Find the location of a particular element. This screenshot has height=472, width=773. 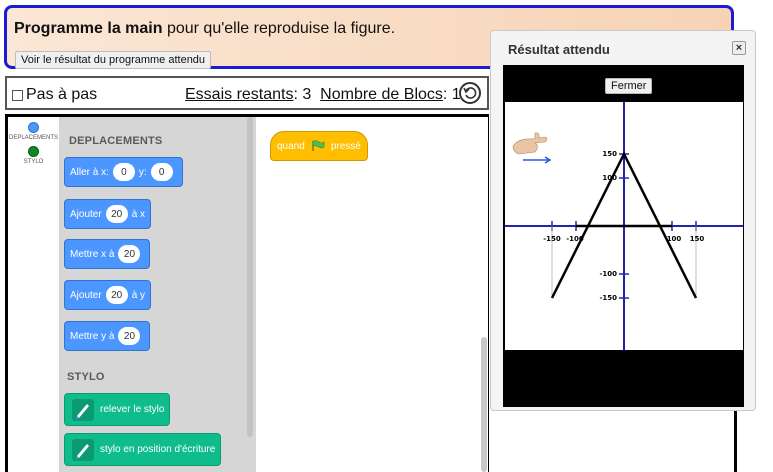

blocks-label: Nombre de Blocs is located at coordinates (381, 94).